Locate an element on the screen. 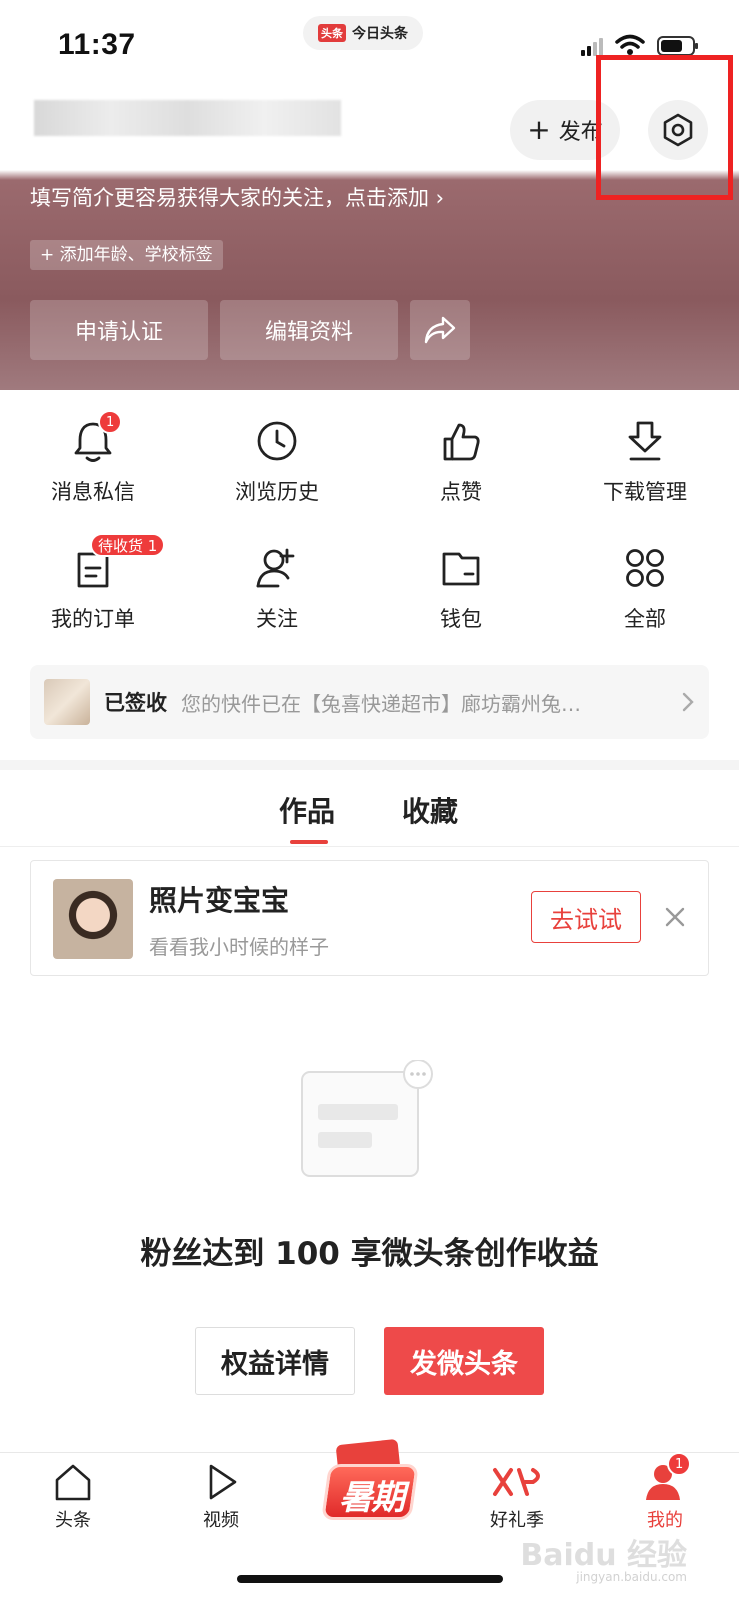  wifi-icon is located at coordinates (630, 44).